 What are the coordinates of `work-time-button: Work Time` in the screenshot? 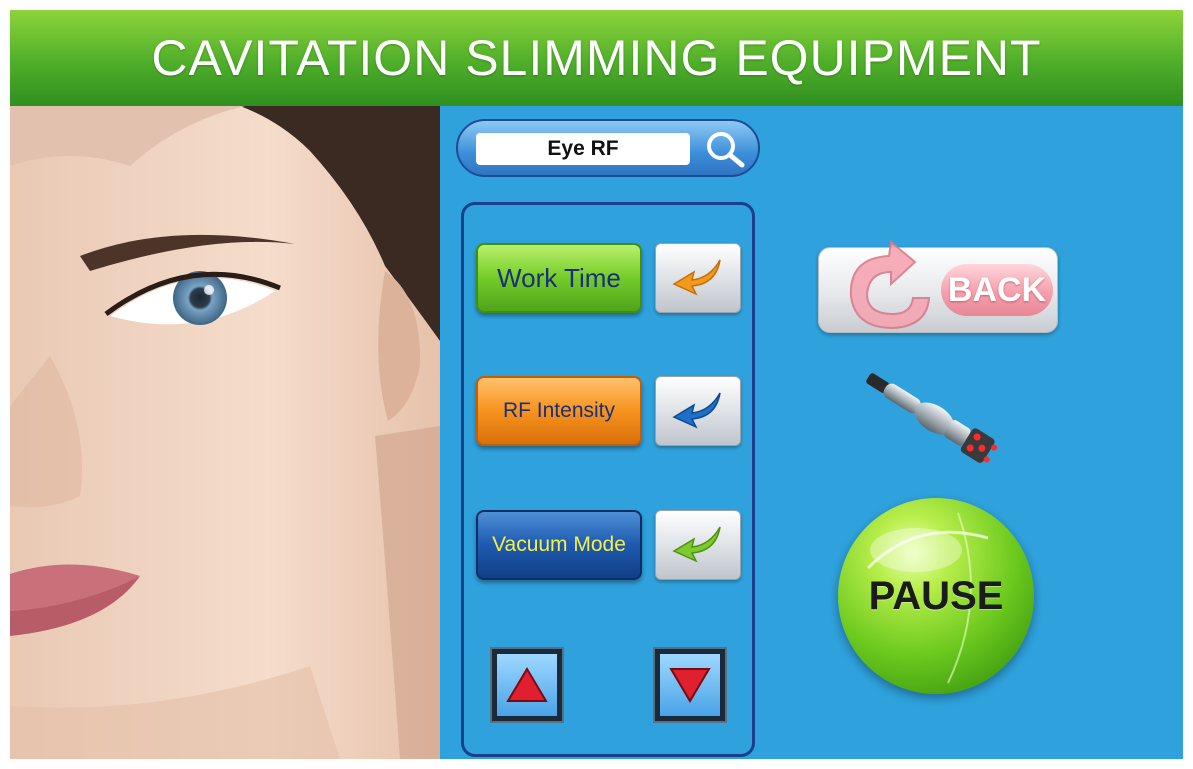 It's located at (559, 278).